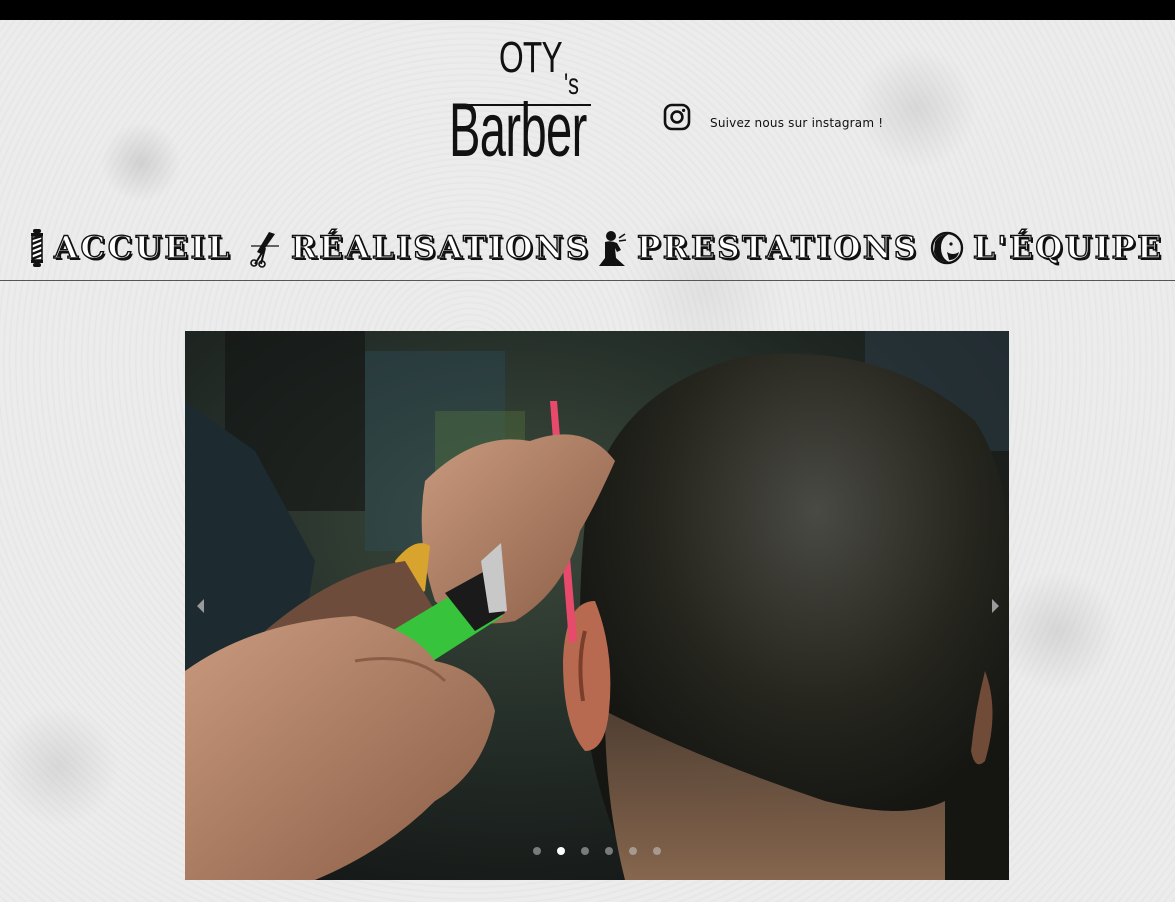  What do you see at coordinates (613, 248) in the screenshot?
I see `barber-silhouette-icon` at bounding box center [613, 248].